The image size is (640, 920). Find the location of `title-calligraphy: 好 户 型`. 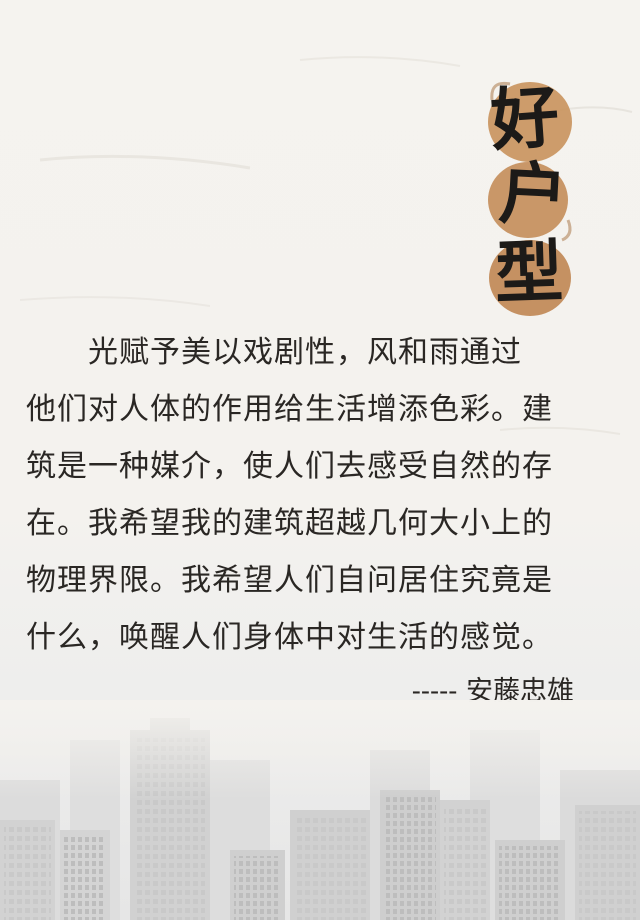

title-calligraphy: 好 户 型 is located at coordinates (530, 190).